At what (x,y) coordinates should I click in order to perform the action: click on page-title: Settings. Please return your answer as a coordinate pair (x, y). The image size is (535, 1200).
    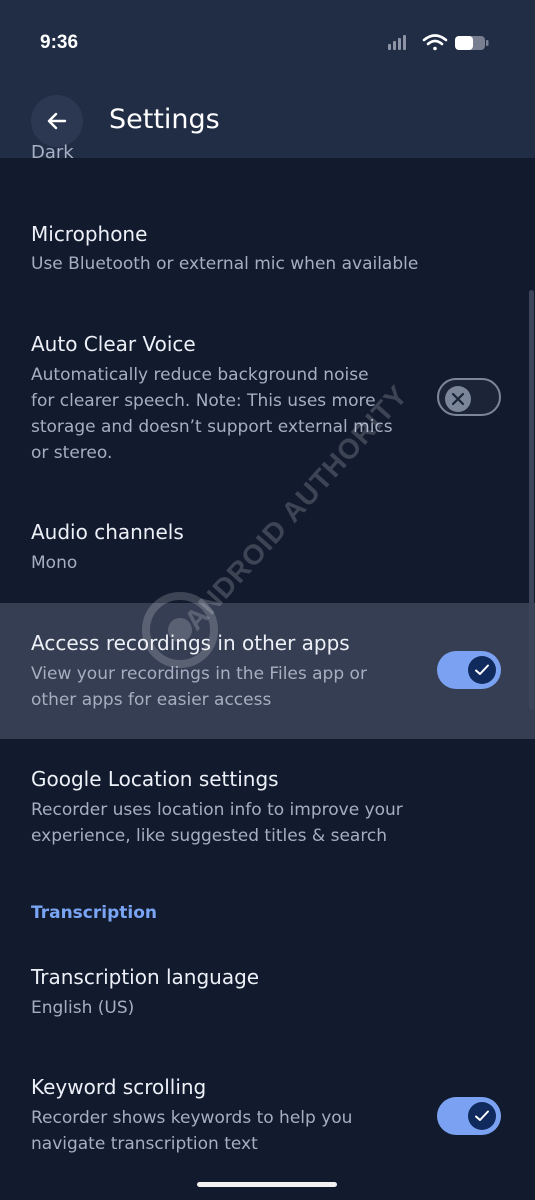
    Looking at the image, I should click on (164, 119).